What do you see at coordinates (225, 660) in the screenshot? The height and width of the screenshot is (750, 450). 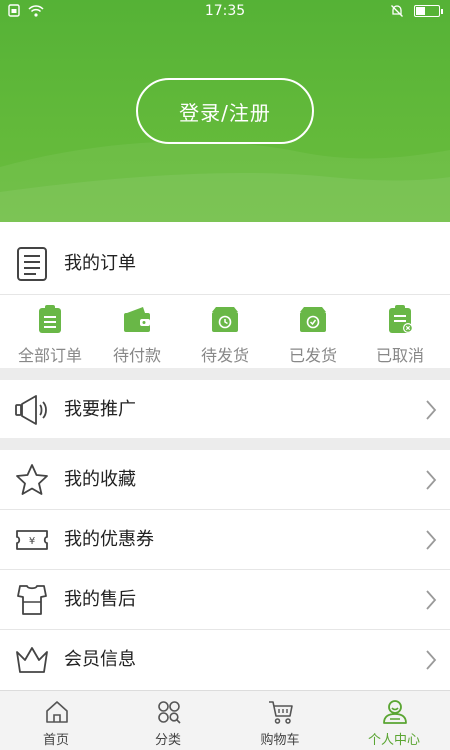 I see `member-info-row: 会员信息` at bounding box center [225, 660].